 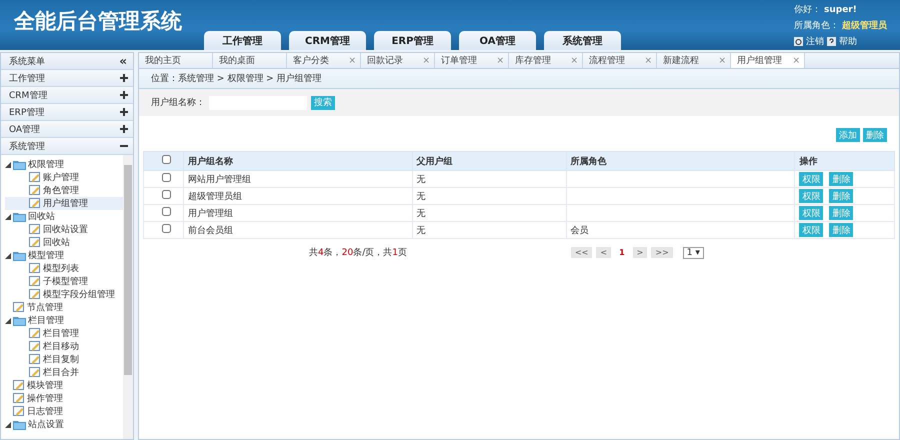 I want to click on tab-label: 我的主页, so click(x=163, y=60).